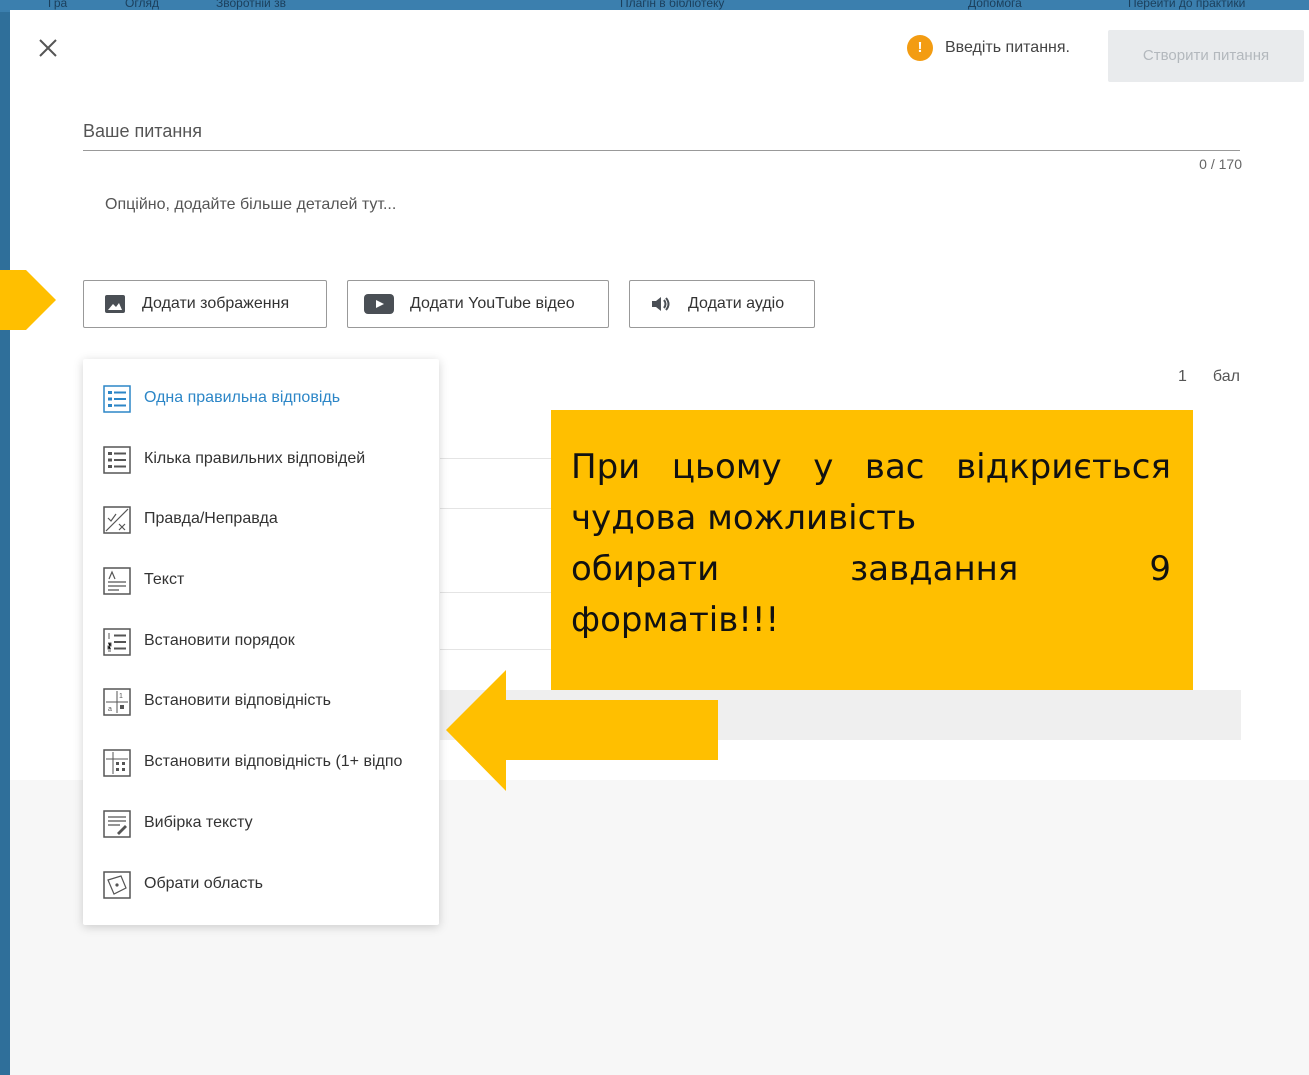 Image resolution: width=1309 pixels, height=1075 pixels. What do you see at coordinates (117, 763) in the screenshot?
I see `match-multi-icon` at bounding box center [117, 763].